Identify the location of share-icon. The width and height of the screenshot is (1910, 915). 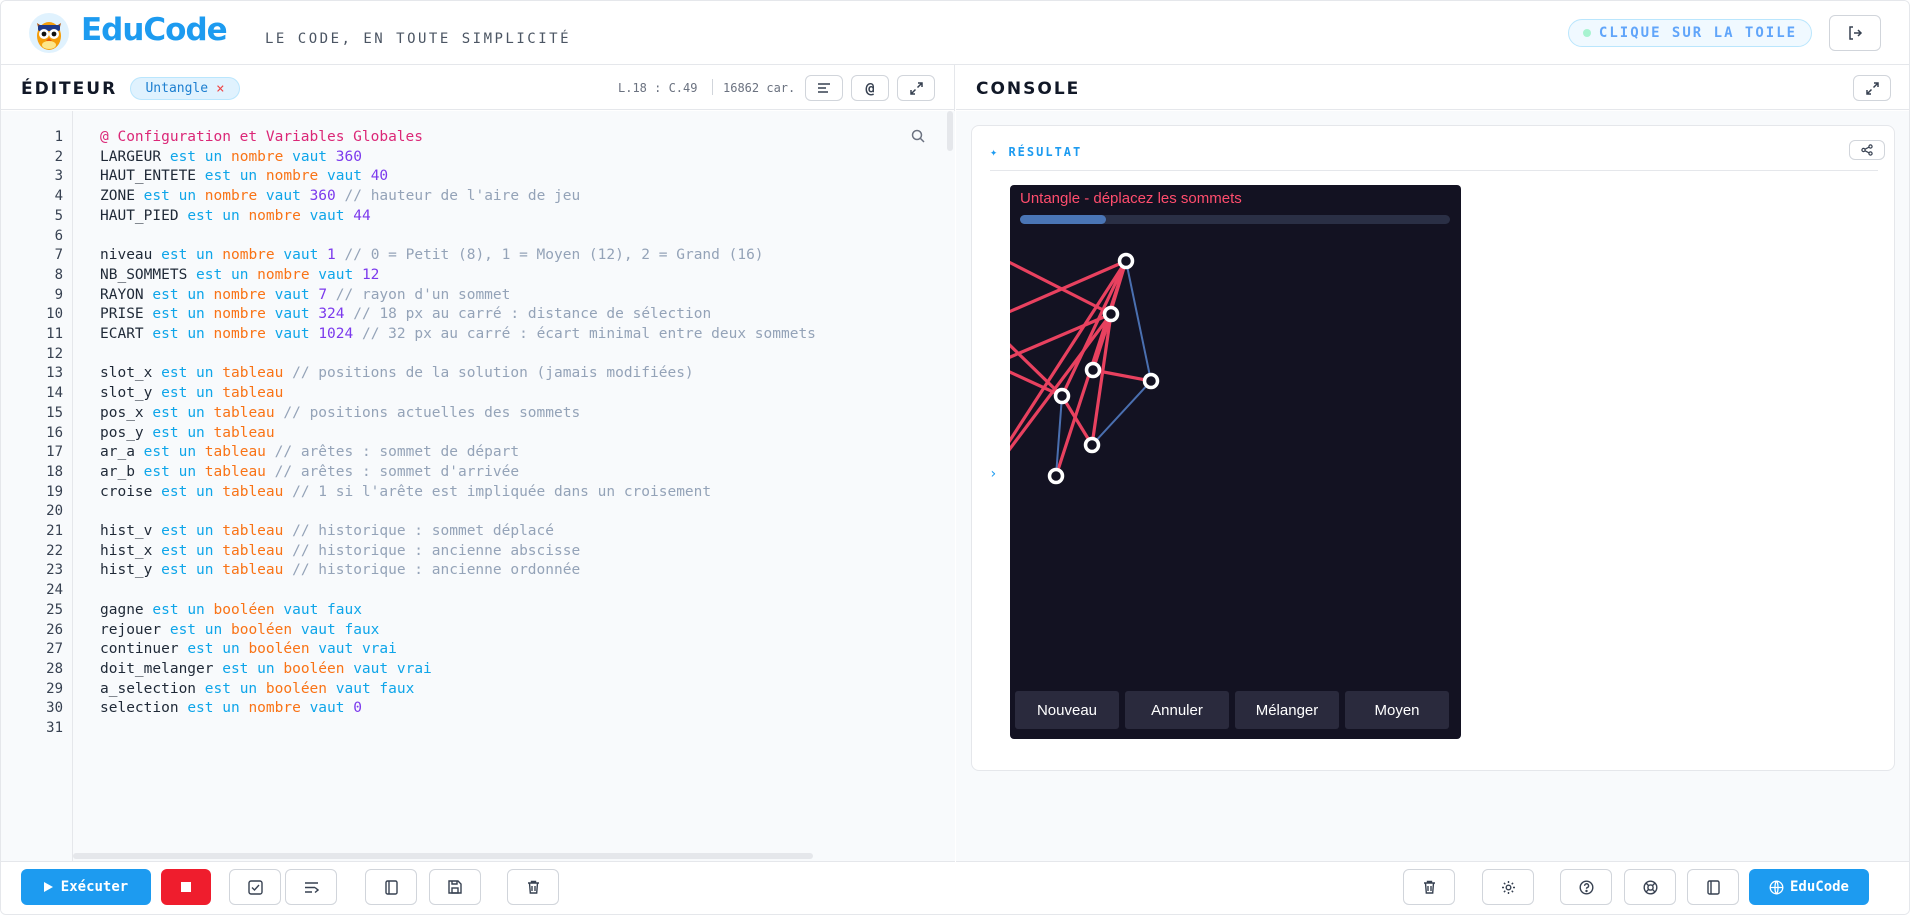
(1867, 150).